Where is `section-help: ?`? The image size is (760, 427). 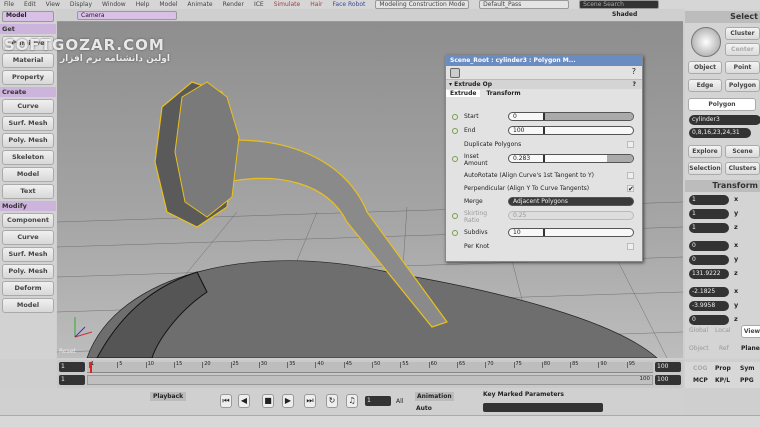
section-help: ? is located at coordinates (634, 84).